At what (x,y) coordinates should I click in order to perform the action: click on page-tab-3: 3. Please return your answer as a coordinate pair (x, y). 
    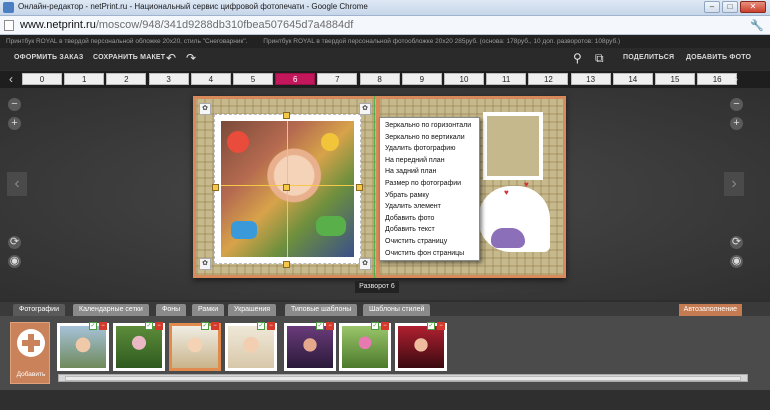
    Looking at the image, I should click on (168, 79).